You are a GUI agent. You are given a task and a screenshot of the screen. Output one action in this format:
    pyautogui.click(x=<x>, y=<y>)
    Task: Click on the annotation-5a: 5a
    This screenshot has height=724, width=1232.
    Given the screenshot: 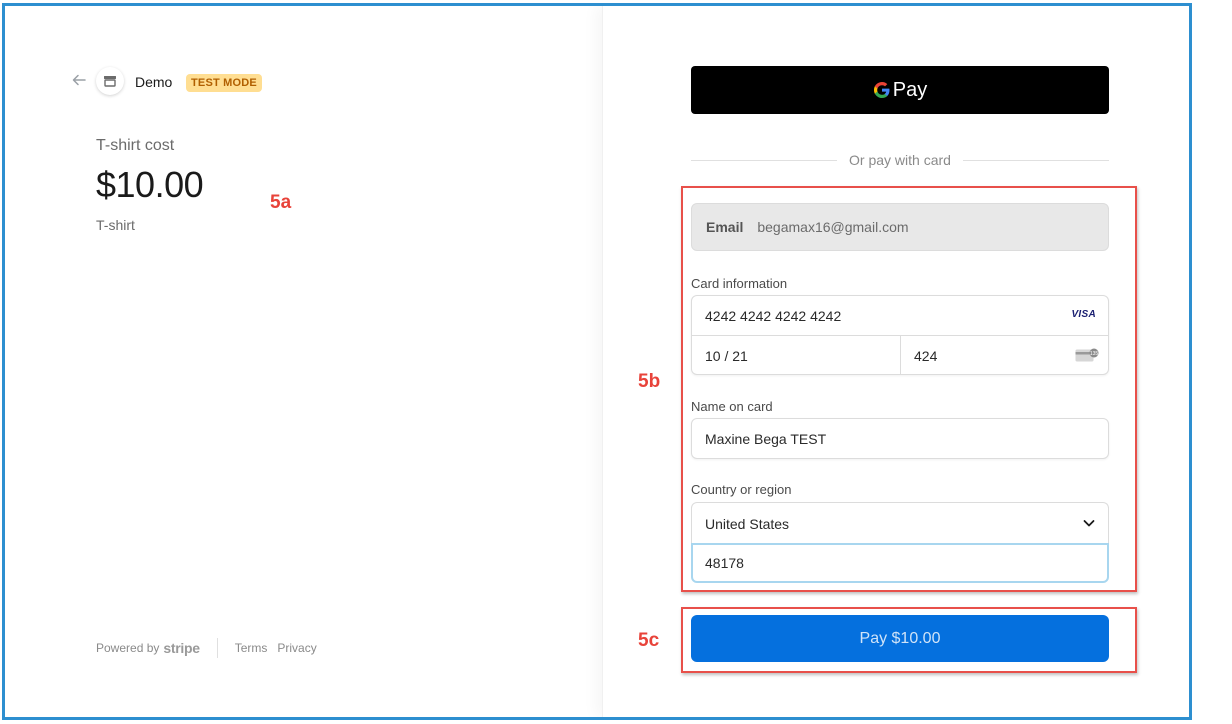 What is the action you would take?
    pyautogui.click(x=281, y=202)
    